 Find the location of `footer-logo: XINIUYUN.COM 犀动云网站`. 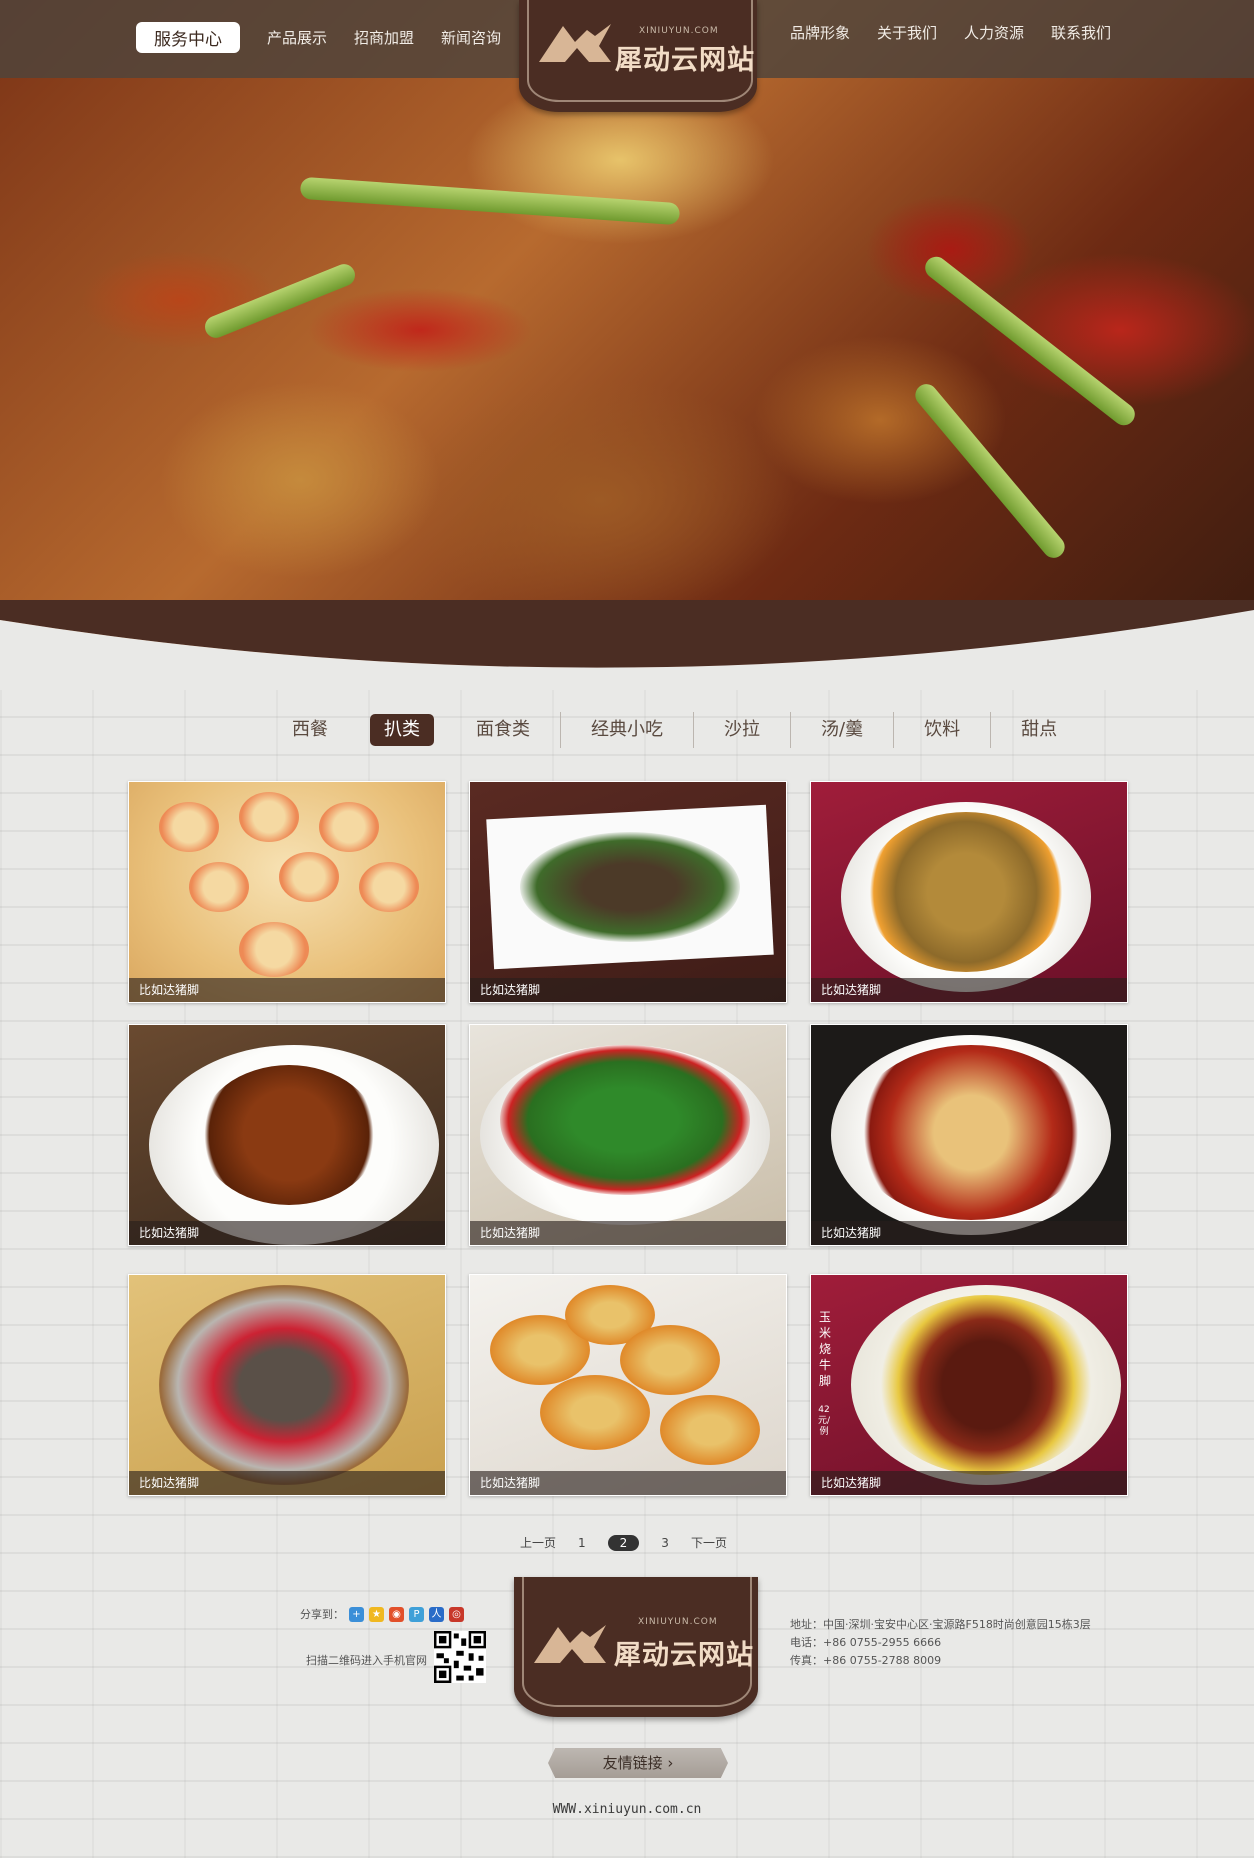

footer-logo: XINIUYUN.COM 犀动云网站 is located at coordinates (636, 1647).